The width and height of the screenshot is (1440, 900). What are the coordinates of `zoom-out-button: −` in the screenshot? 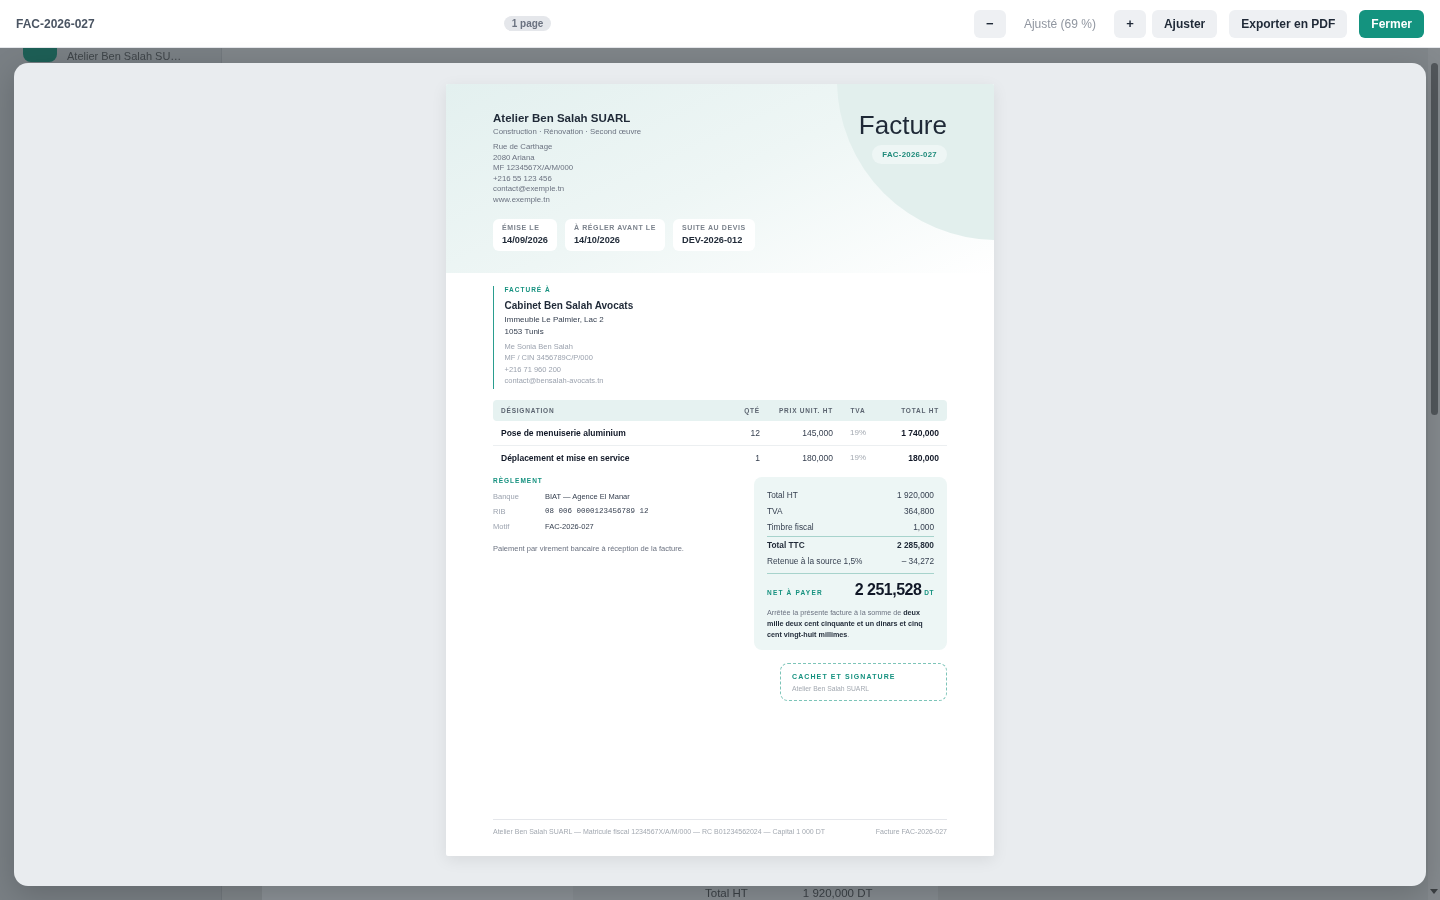 It's located at (989, 23).